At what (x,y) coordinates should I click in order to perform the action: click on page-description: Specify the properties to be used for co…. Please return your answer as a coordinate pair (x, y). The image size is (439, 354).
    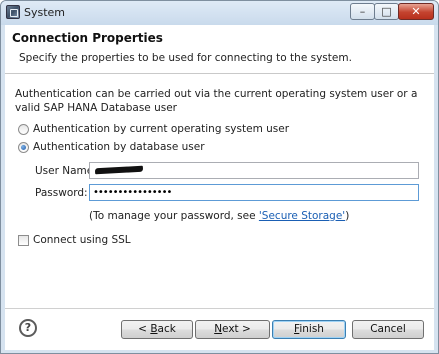
    Looking at the image, I should click on (185, 58).